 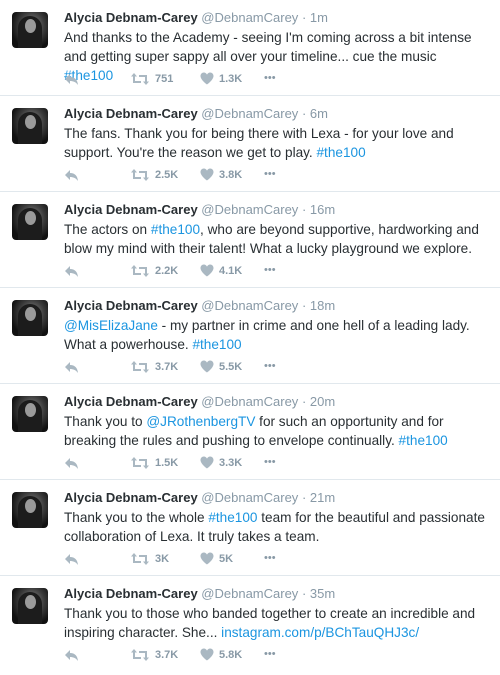 What do you see at coordinates (200, 421) in the screenshot?
I see `mention-link: @JRothenbergTV` at bounding box center [200, 421].